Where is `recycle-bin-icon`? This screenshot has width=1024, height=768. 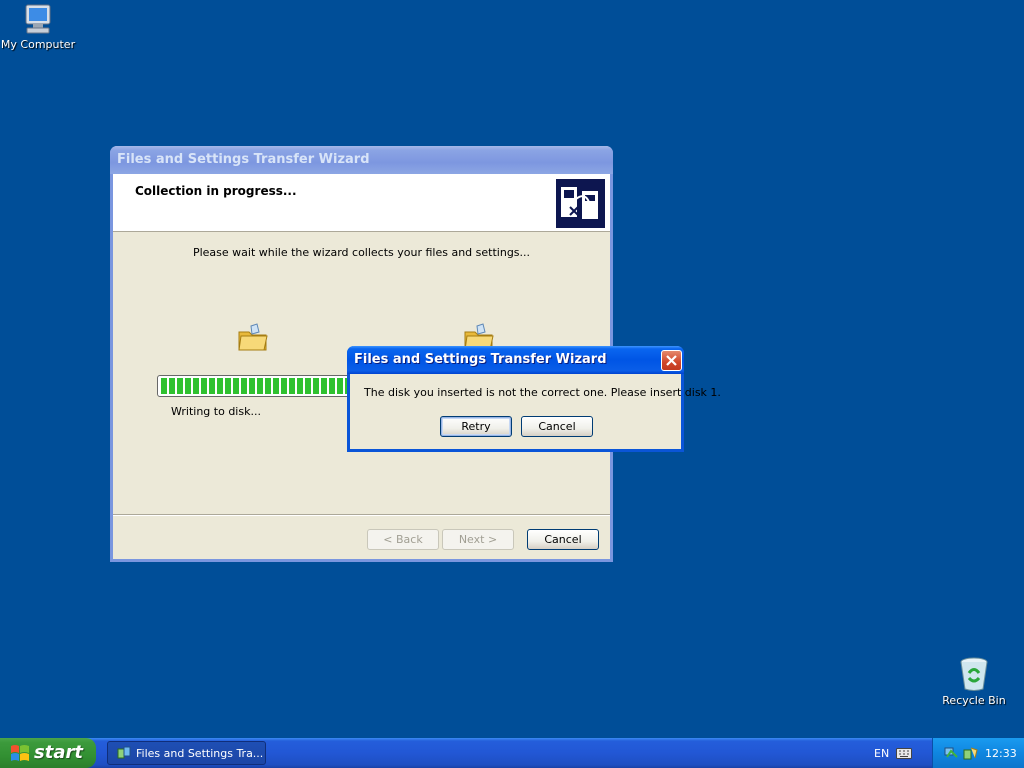 recycle-bin-icon is located at coordinates (974, 674).